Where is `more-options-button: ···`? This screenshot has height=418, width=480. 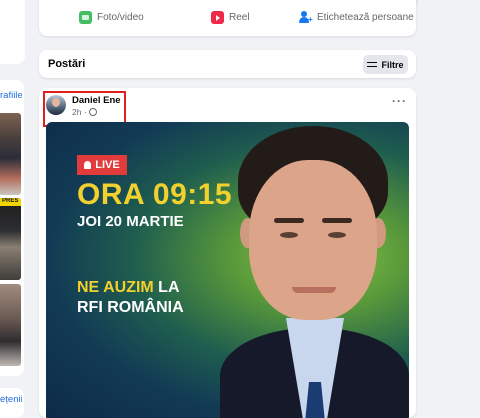 more-options-button: ··· is located at coordinates (399, 101).